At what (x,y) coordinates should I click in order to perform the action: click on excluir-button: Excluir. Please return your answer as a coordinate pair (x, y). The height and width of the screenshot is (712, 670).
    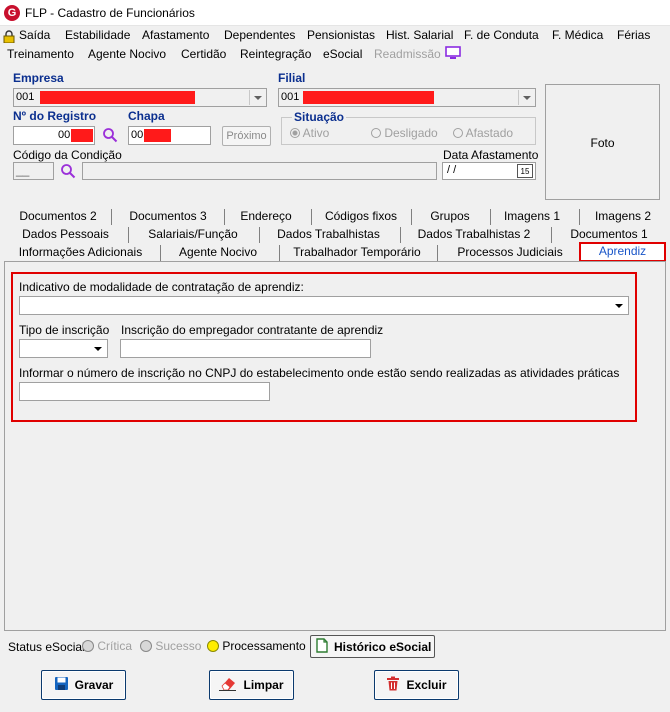
    Looking at the image, I should click on (416, 685).